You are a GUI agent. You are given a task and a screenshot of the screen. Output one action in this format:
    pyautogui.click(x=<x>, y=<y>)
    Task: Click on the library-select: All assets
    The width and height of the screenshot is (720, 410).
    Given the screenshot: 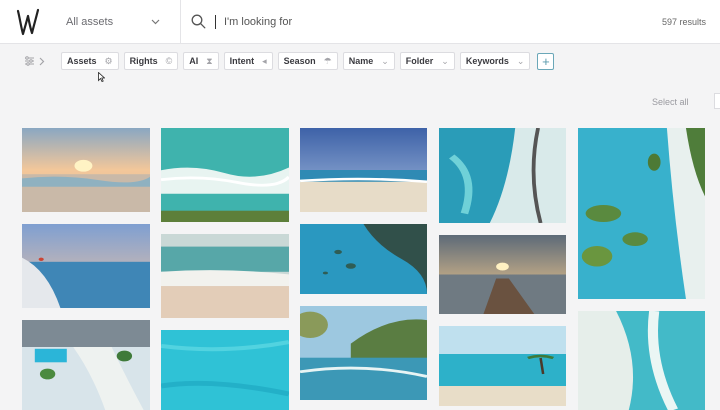 What is the action you would take?
    pyautogui.click(x=118, y=22)
    